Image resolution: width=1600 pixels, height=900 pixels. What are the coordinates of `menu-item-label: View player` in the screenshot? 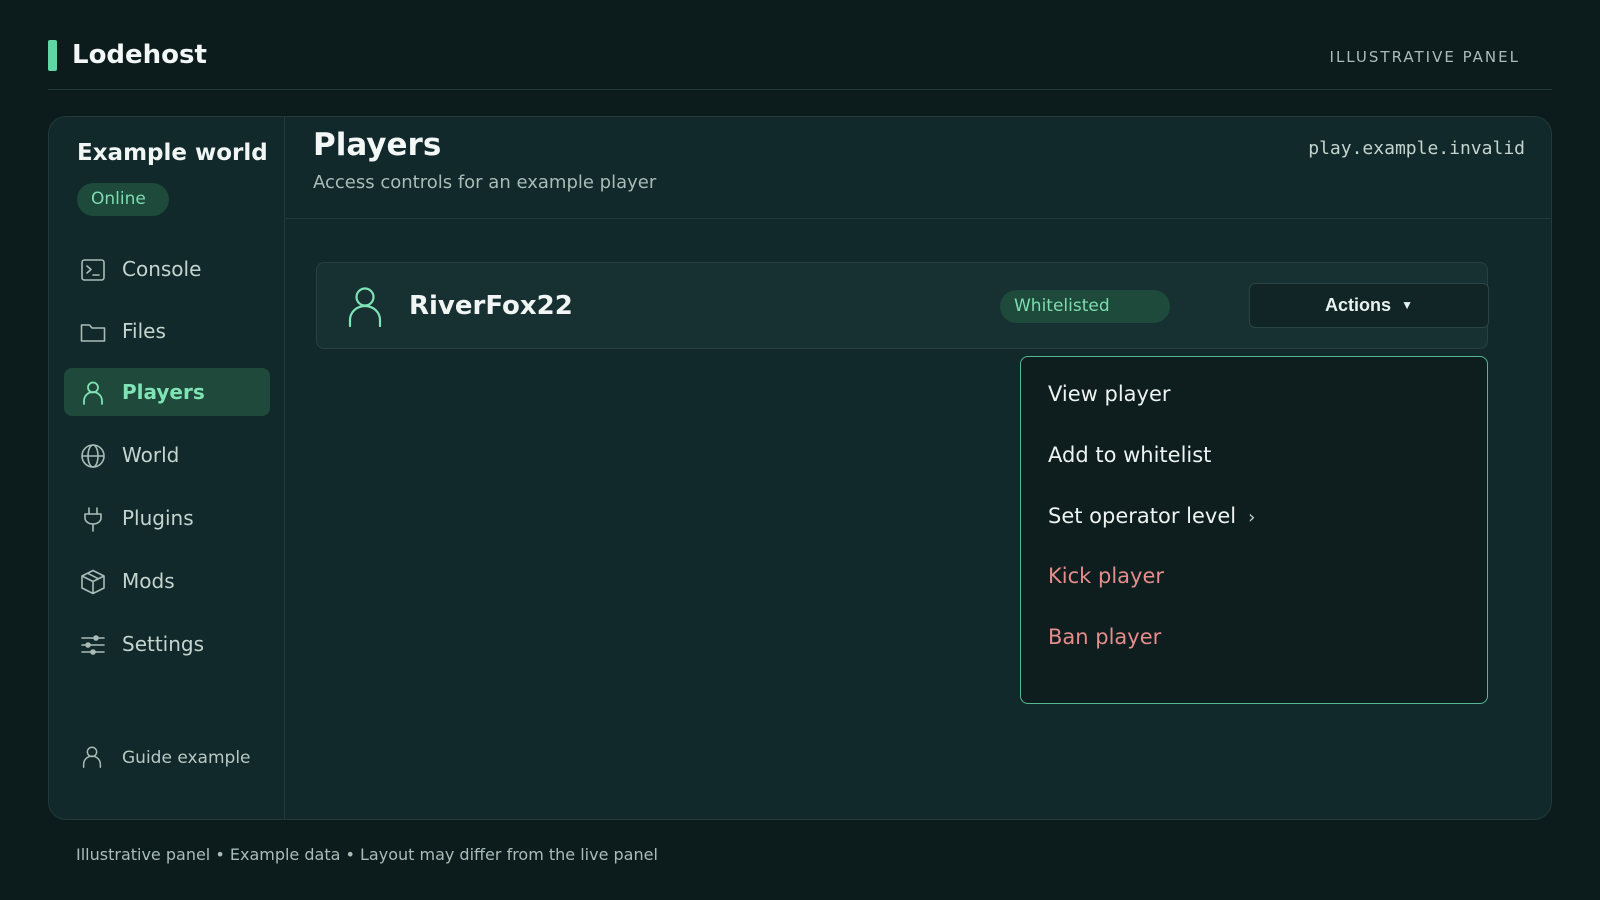 It's located at (1109, 394).